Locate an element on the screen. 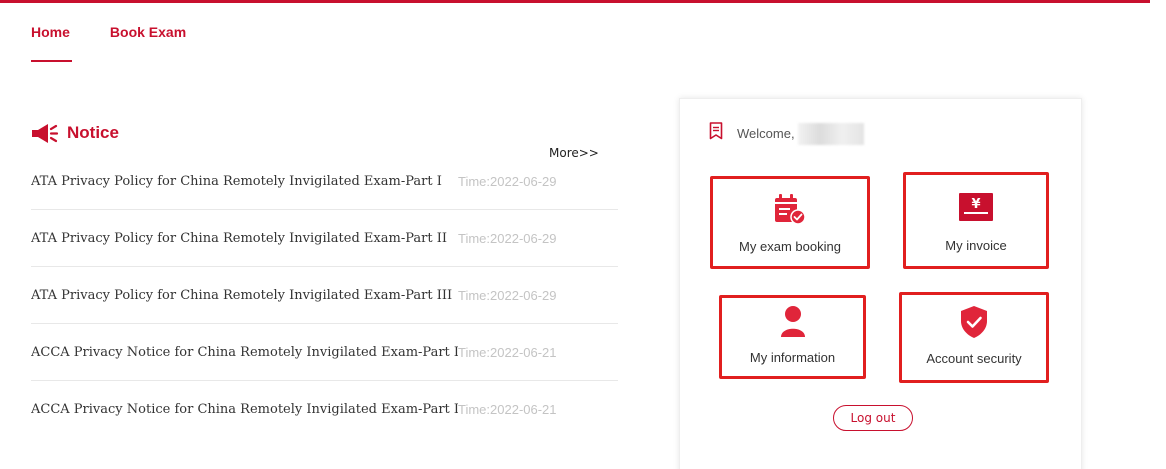 This screenshot has height=469, width=1166. notice-header: Notice is located at coordinates (75, 133).